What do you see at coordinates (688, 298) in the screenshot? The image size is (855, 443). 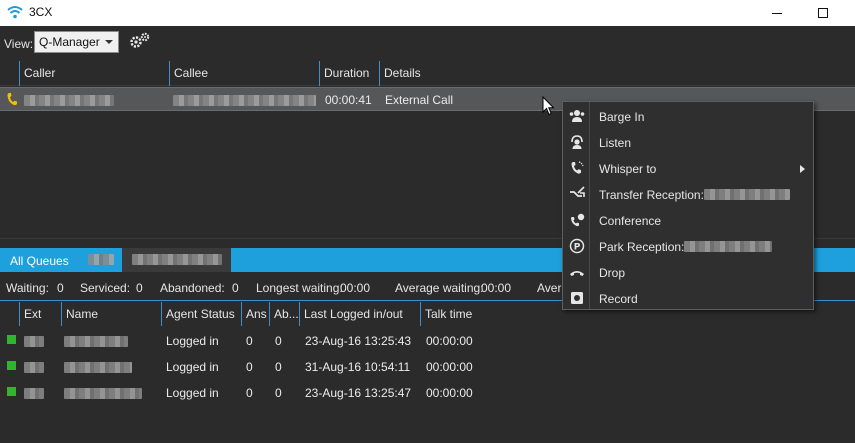 I see `menu-item-record: Record` at bounding box center [688, 298].